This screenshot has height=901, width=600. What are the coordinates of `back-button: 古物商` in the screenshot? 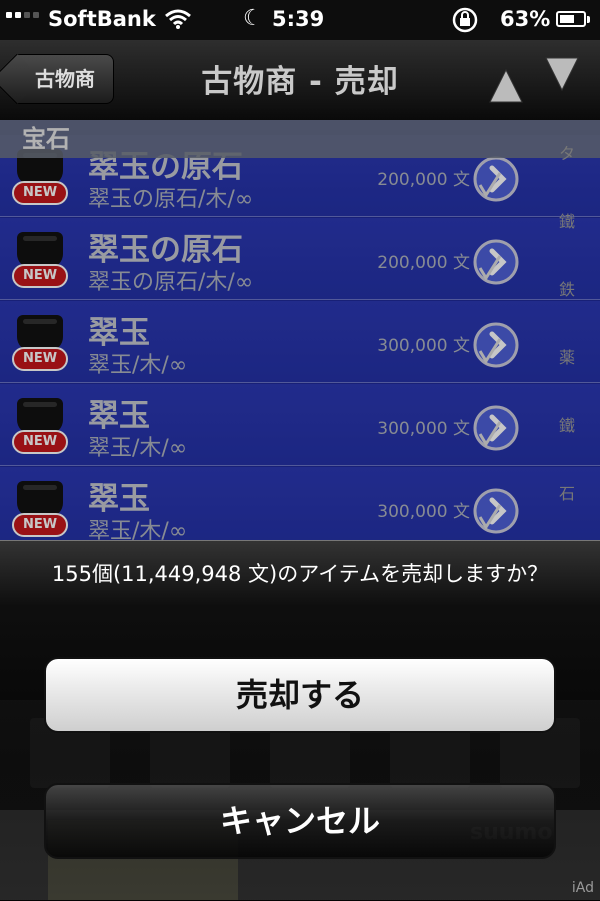 It's located at (63, 79).